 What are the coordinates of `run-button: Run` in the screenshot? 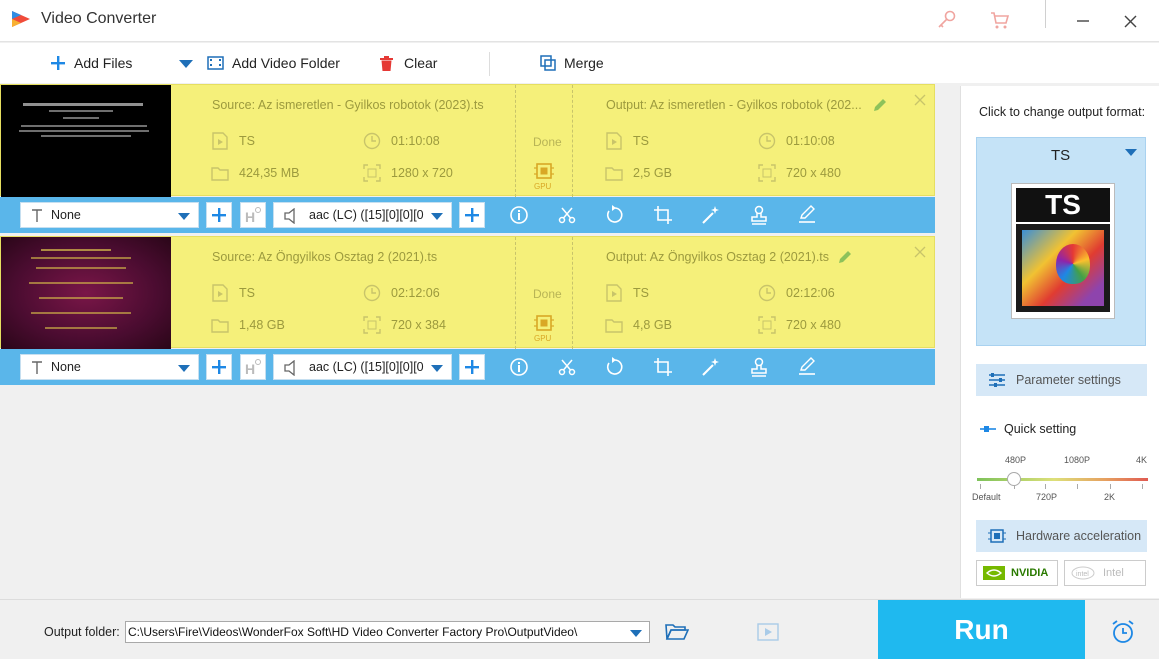 It's located at (981, 629).